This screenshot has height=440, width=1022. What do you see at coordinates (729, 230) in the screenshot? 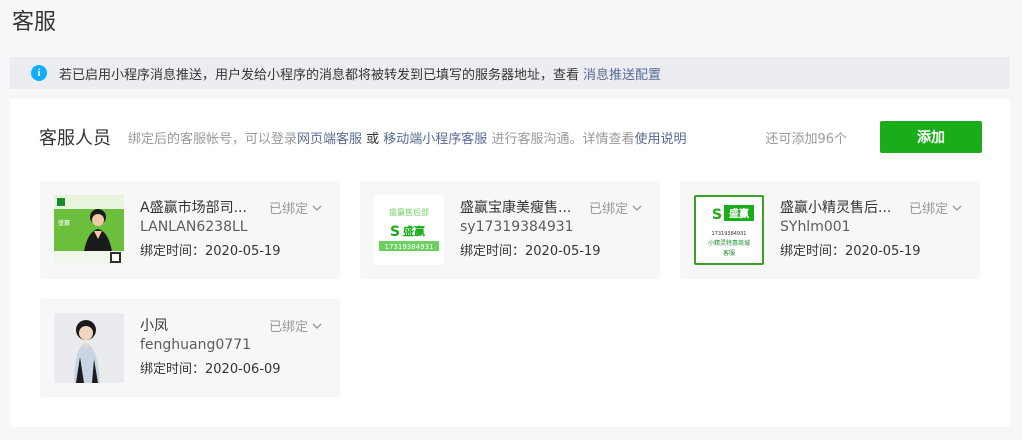
I see `avatar: S 盛赢 17319384931 小精灵特惠商城 客服` at bounding box center [729, 230].